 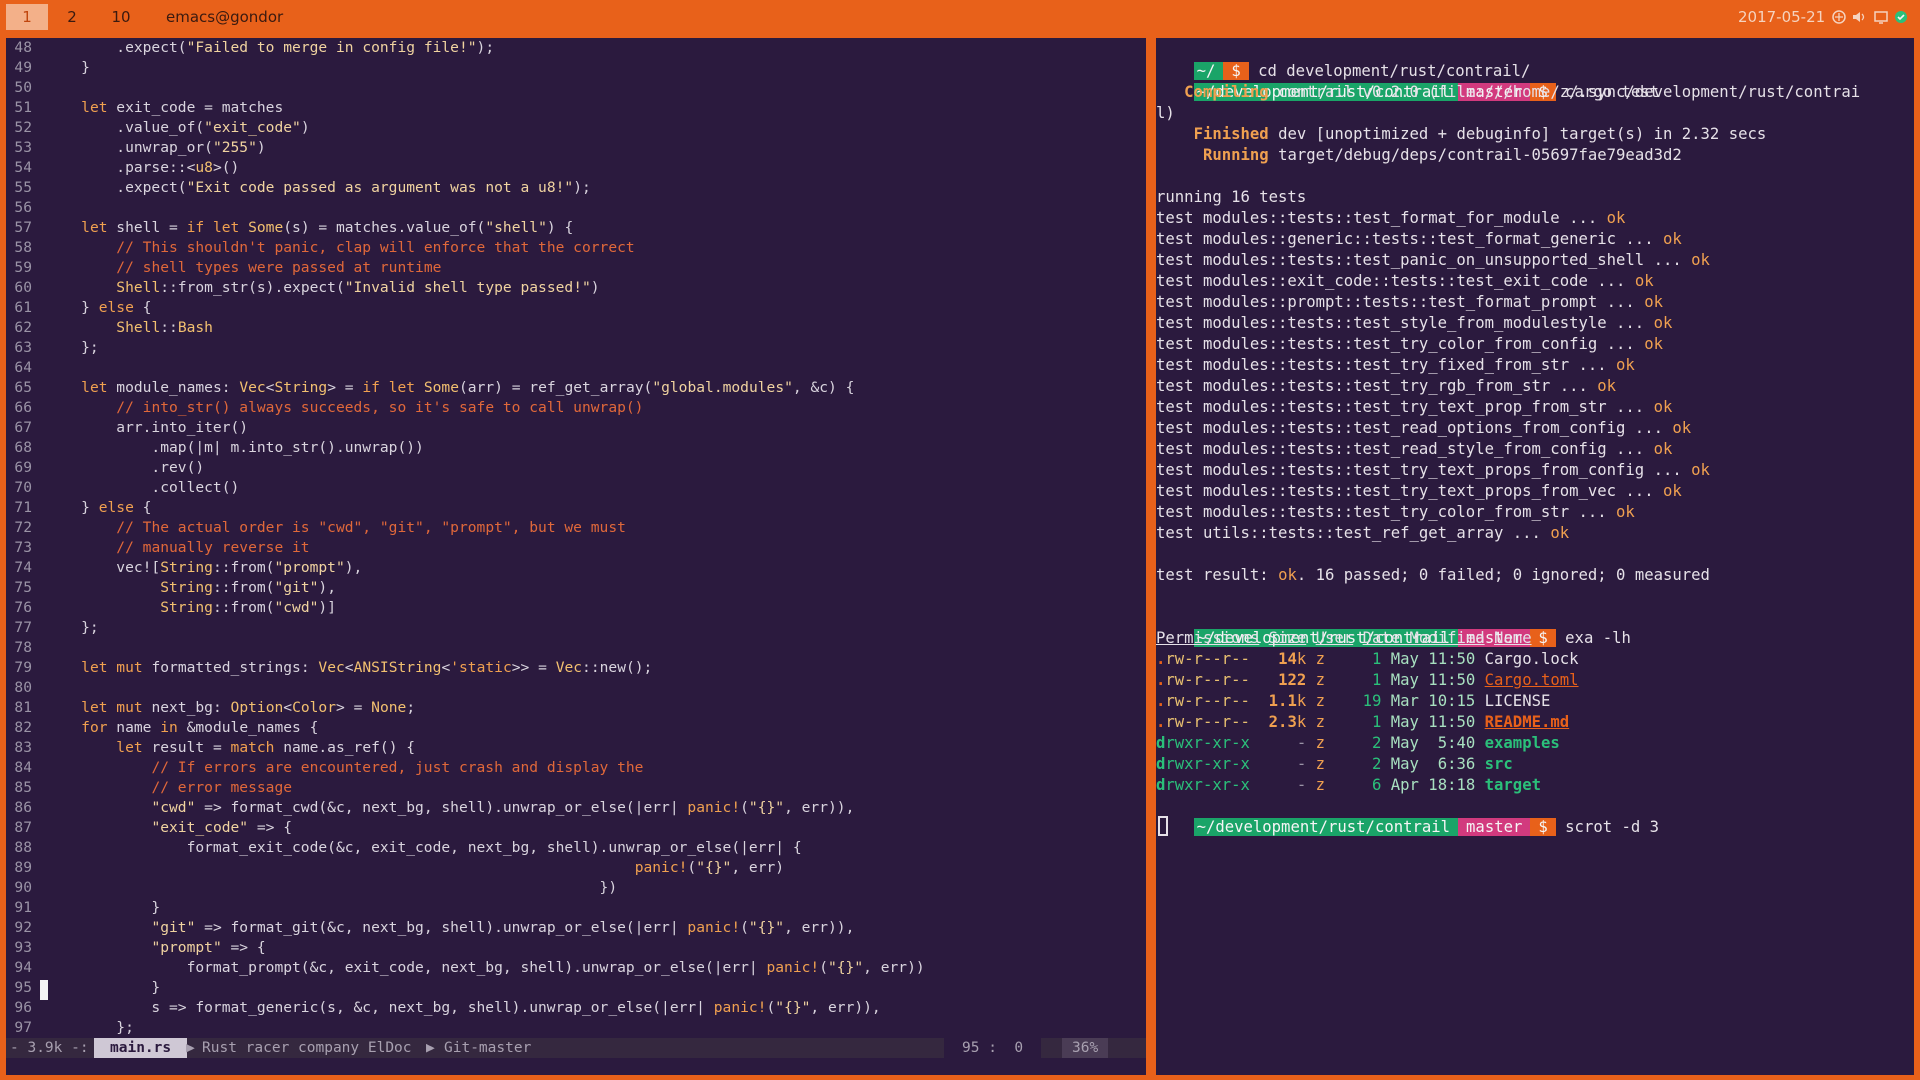 I want to click on volume-icon, so click(x=1859, y=17).